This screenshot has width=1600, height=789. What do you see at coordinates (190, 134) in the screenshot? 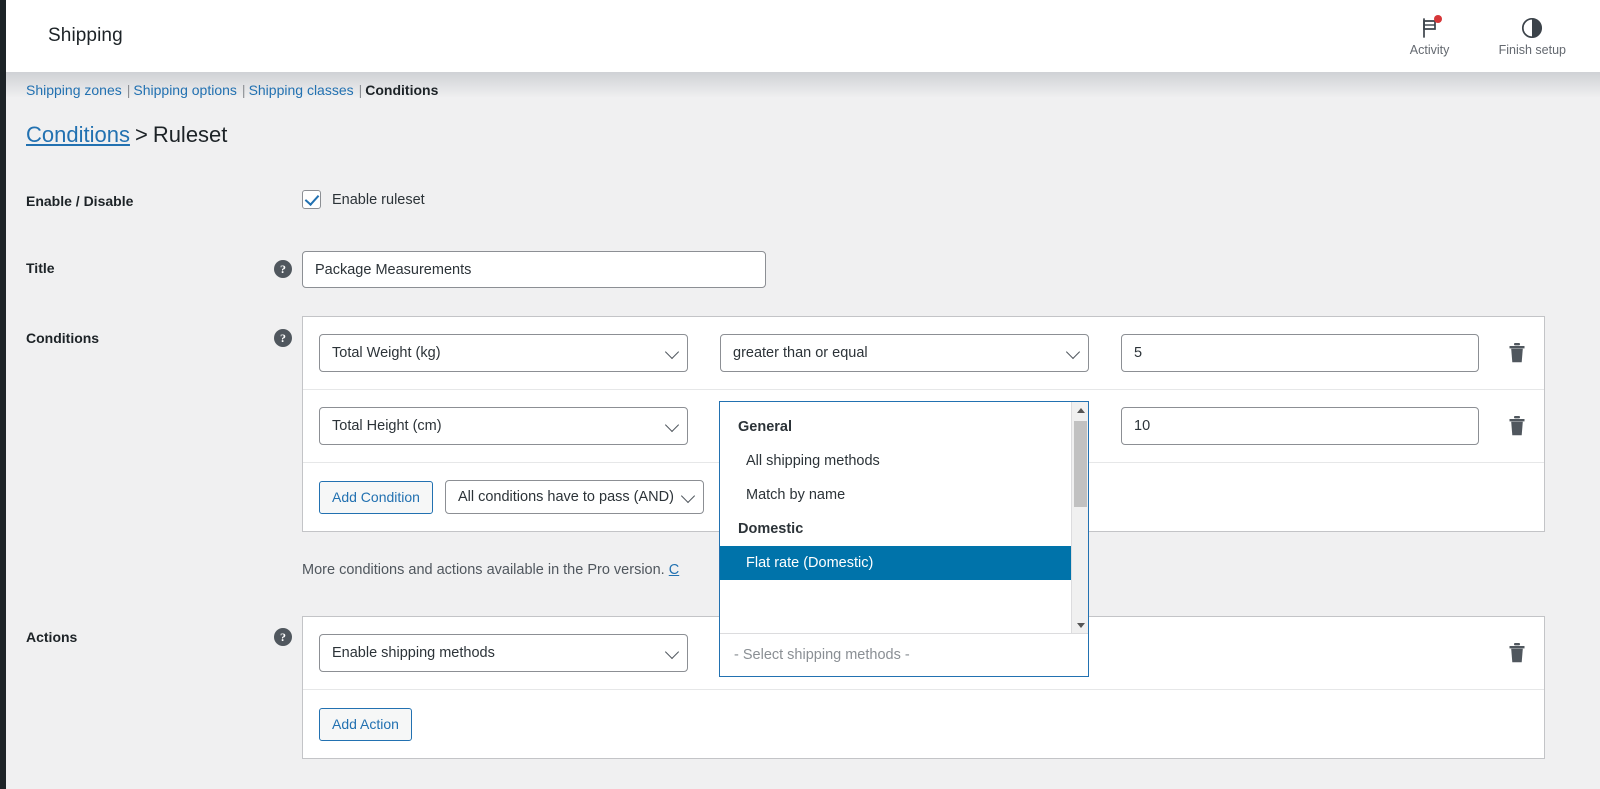
I see `breadcrumb-current: Ruleset` at bounding box center [190, 134].